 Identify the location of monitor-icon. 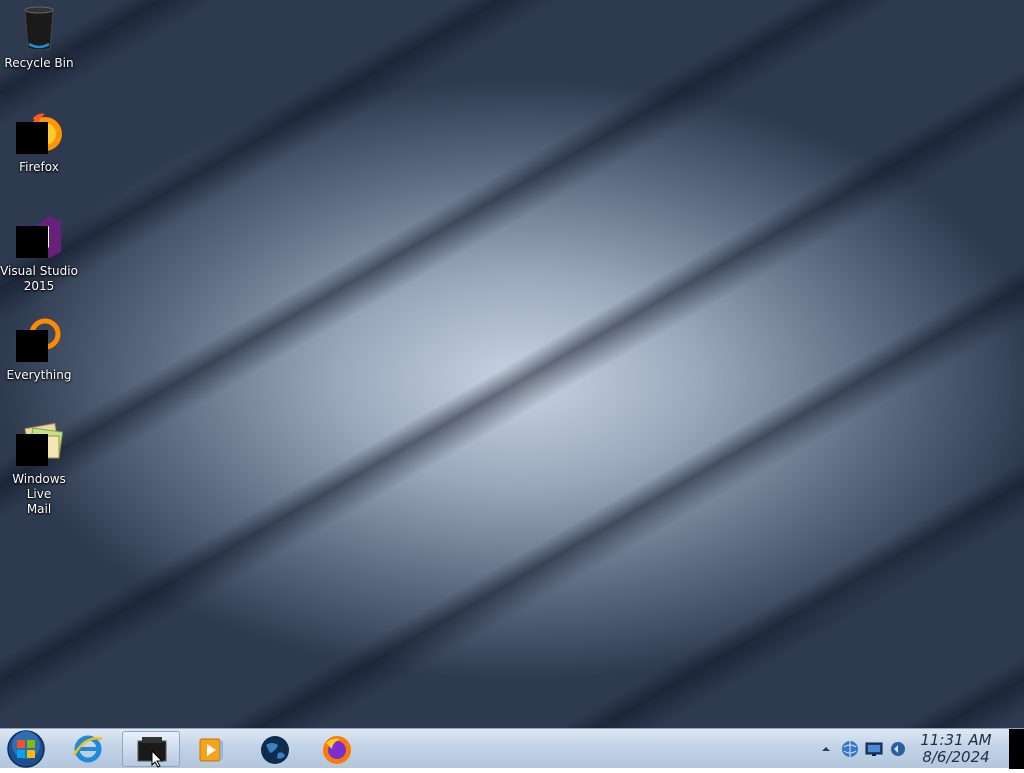
(874, 749).